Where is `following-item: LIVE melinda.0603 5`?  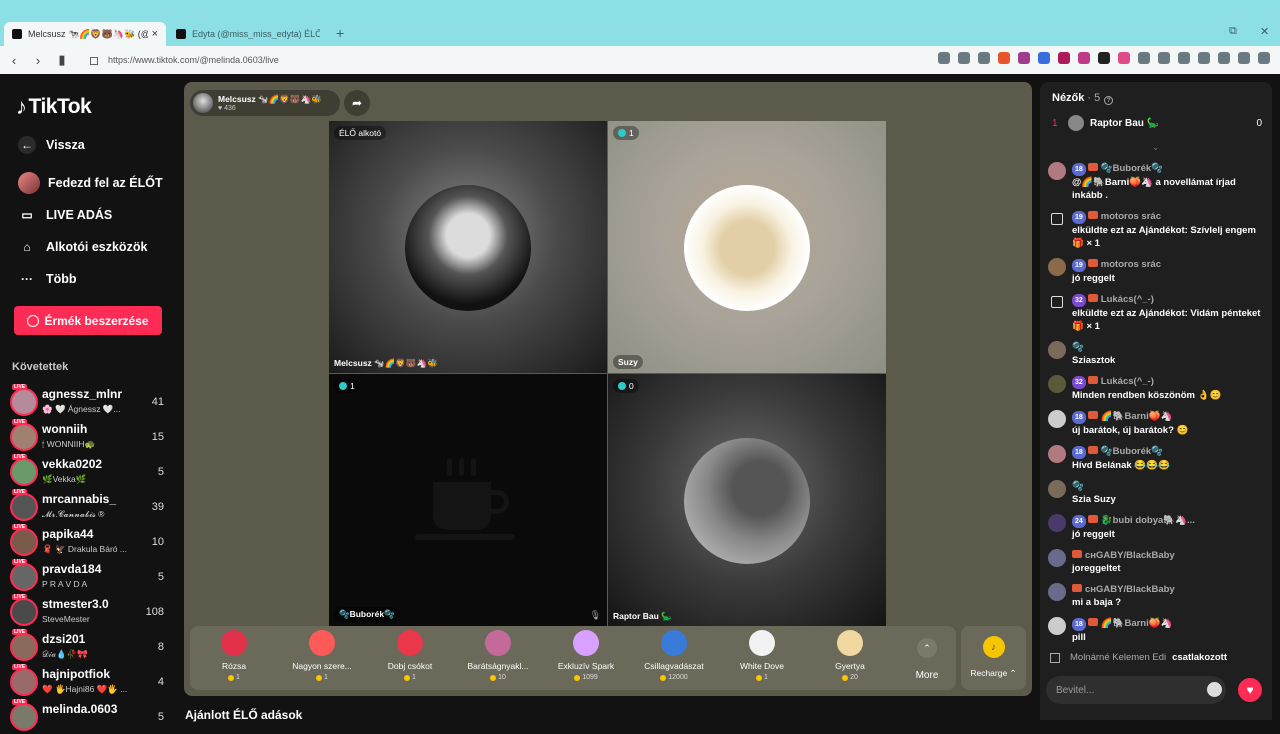 following-item: LIVE melinda.0603 5 is located at coordinates (90, 716).